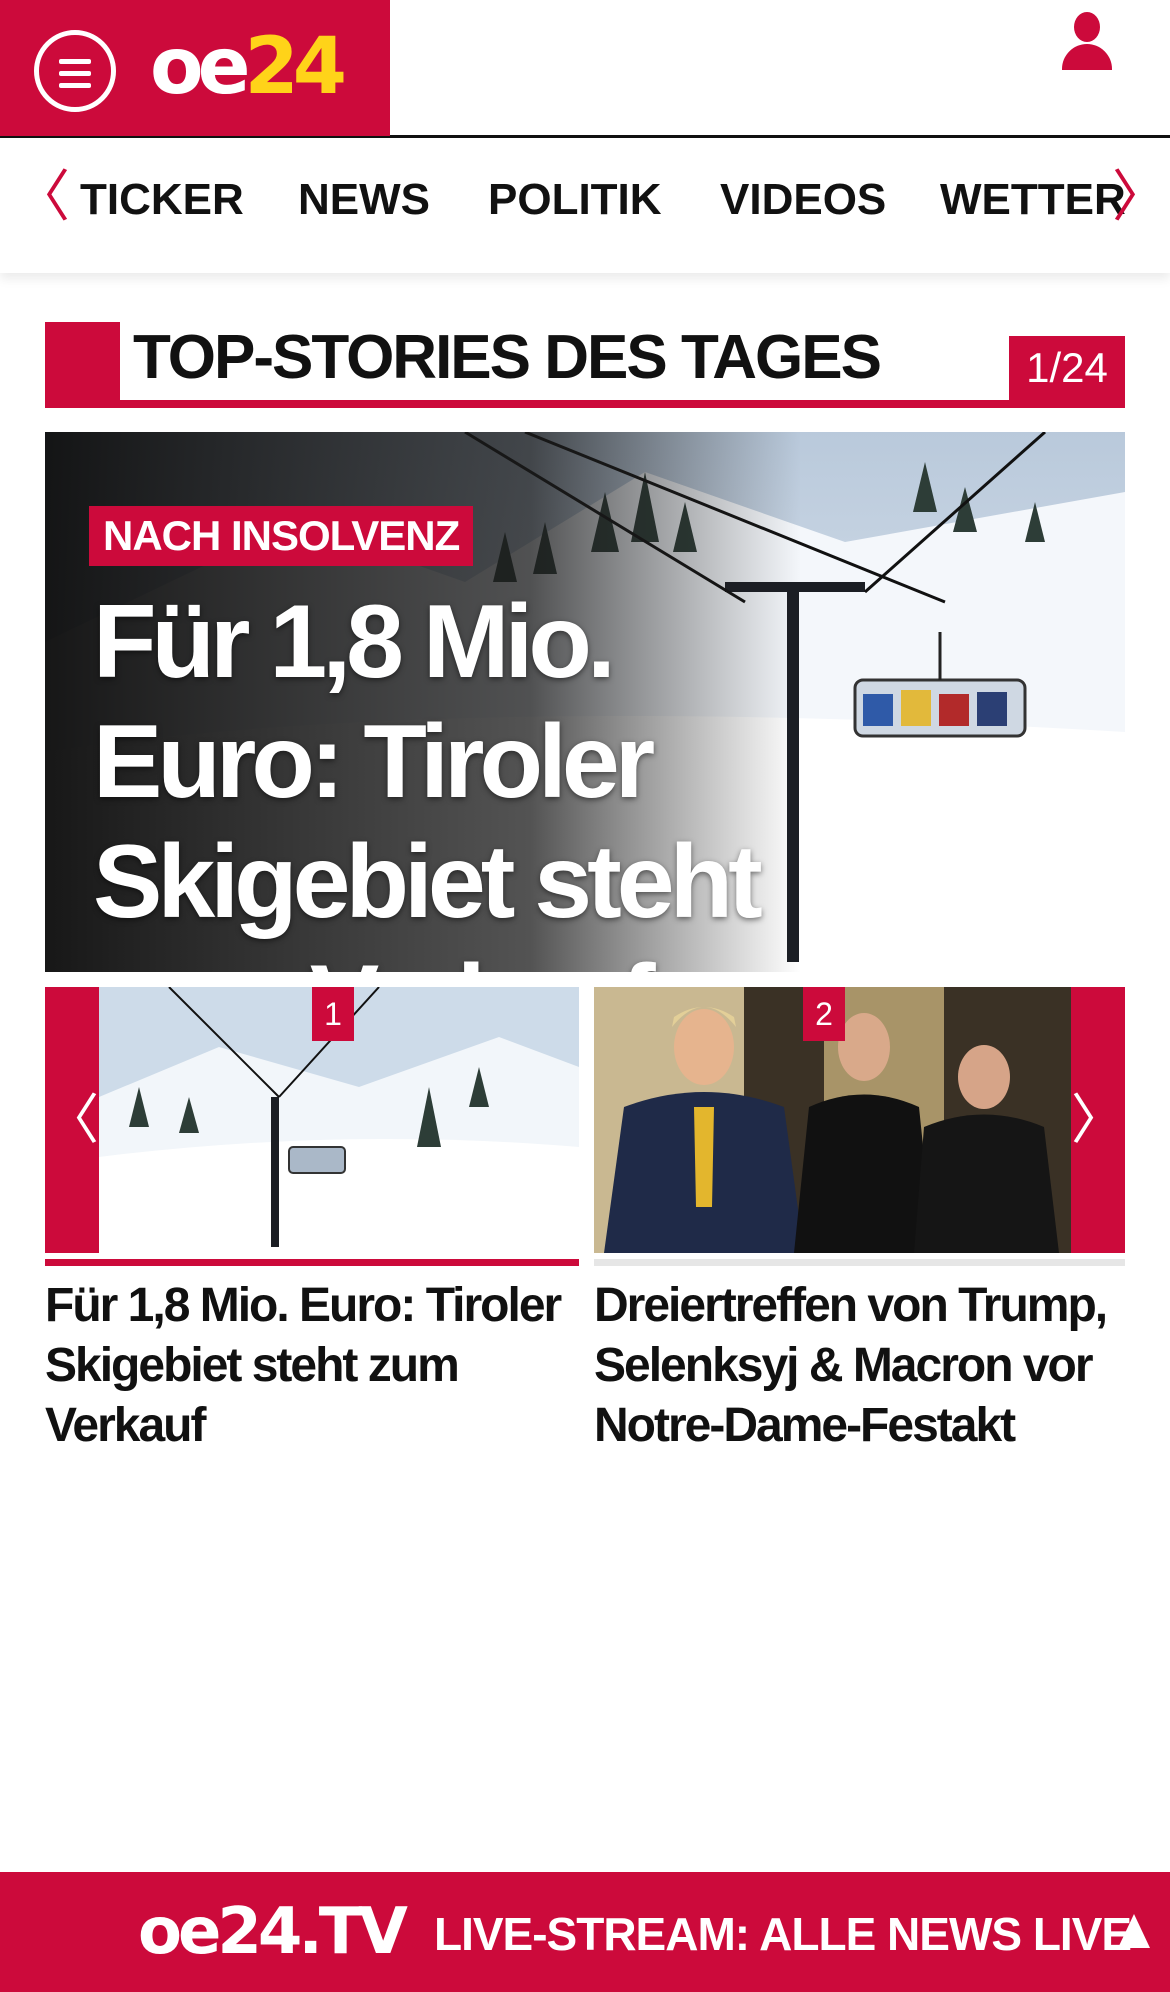  Describe the element at coordinates (200, 67) in the screenshot. I see `logo-oe: oe` at that location.